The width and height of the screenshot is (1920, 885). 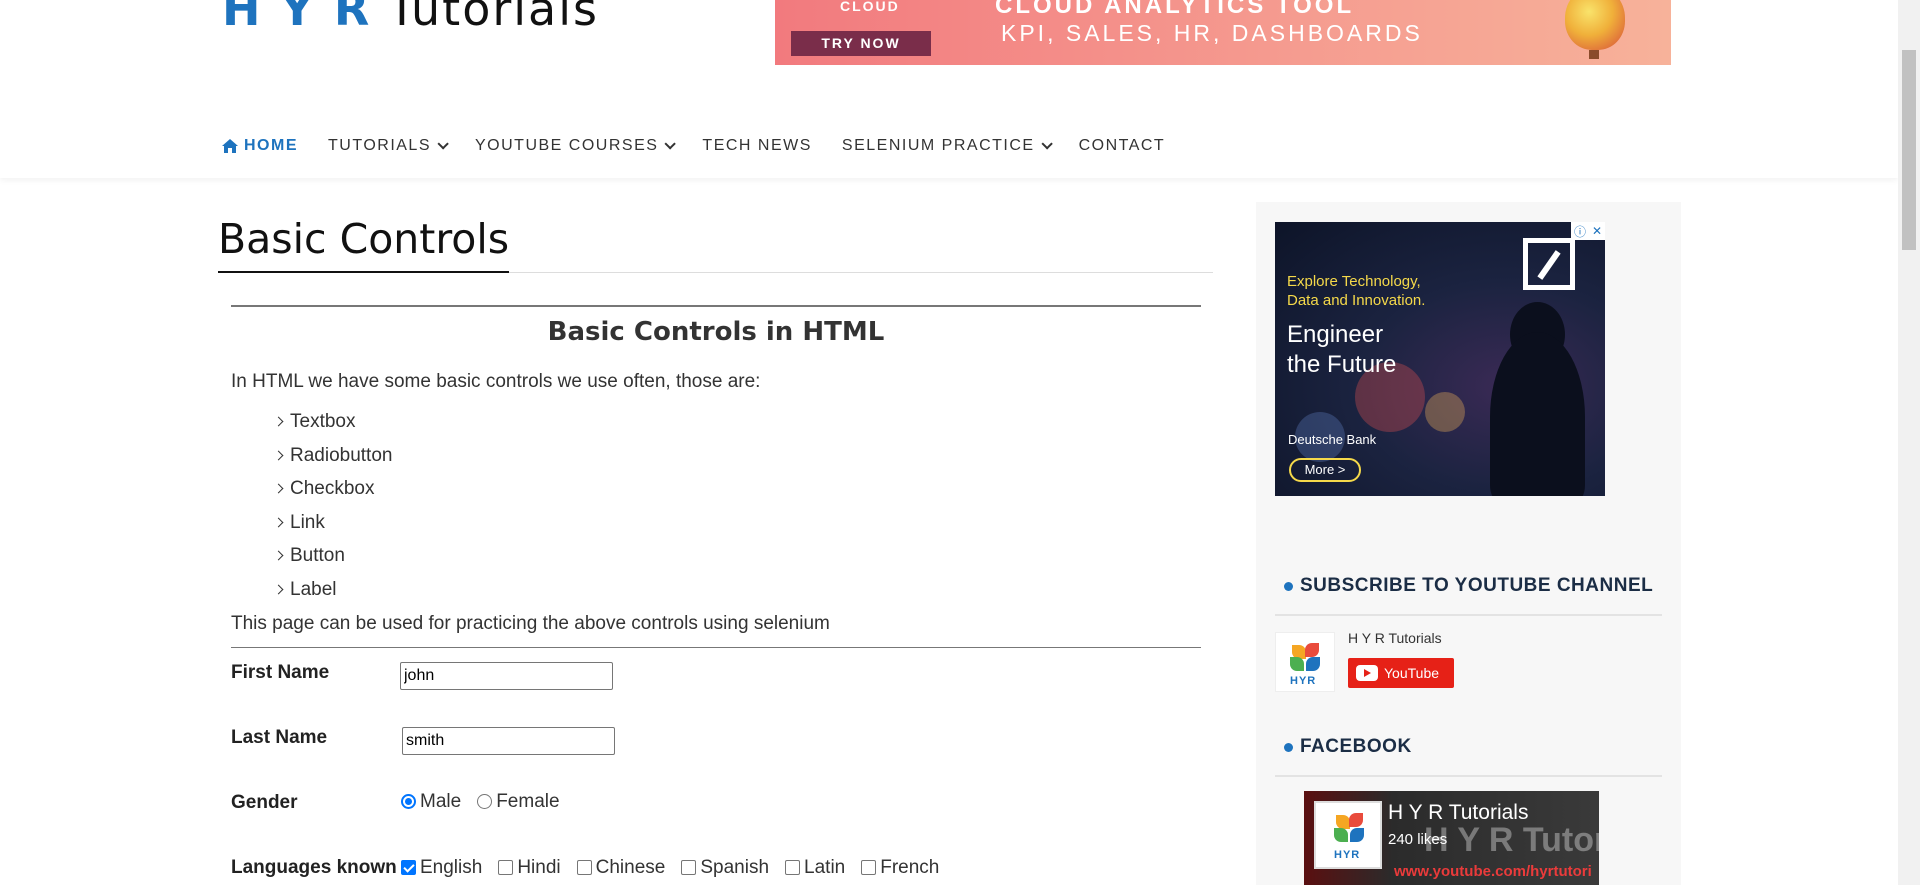 I want to click on gender-option-male: Male, so click(x=431, y=802).